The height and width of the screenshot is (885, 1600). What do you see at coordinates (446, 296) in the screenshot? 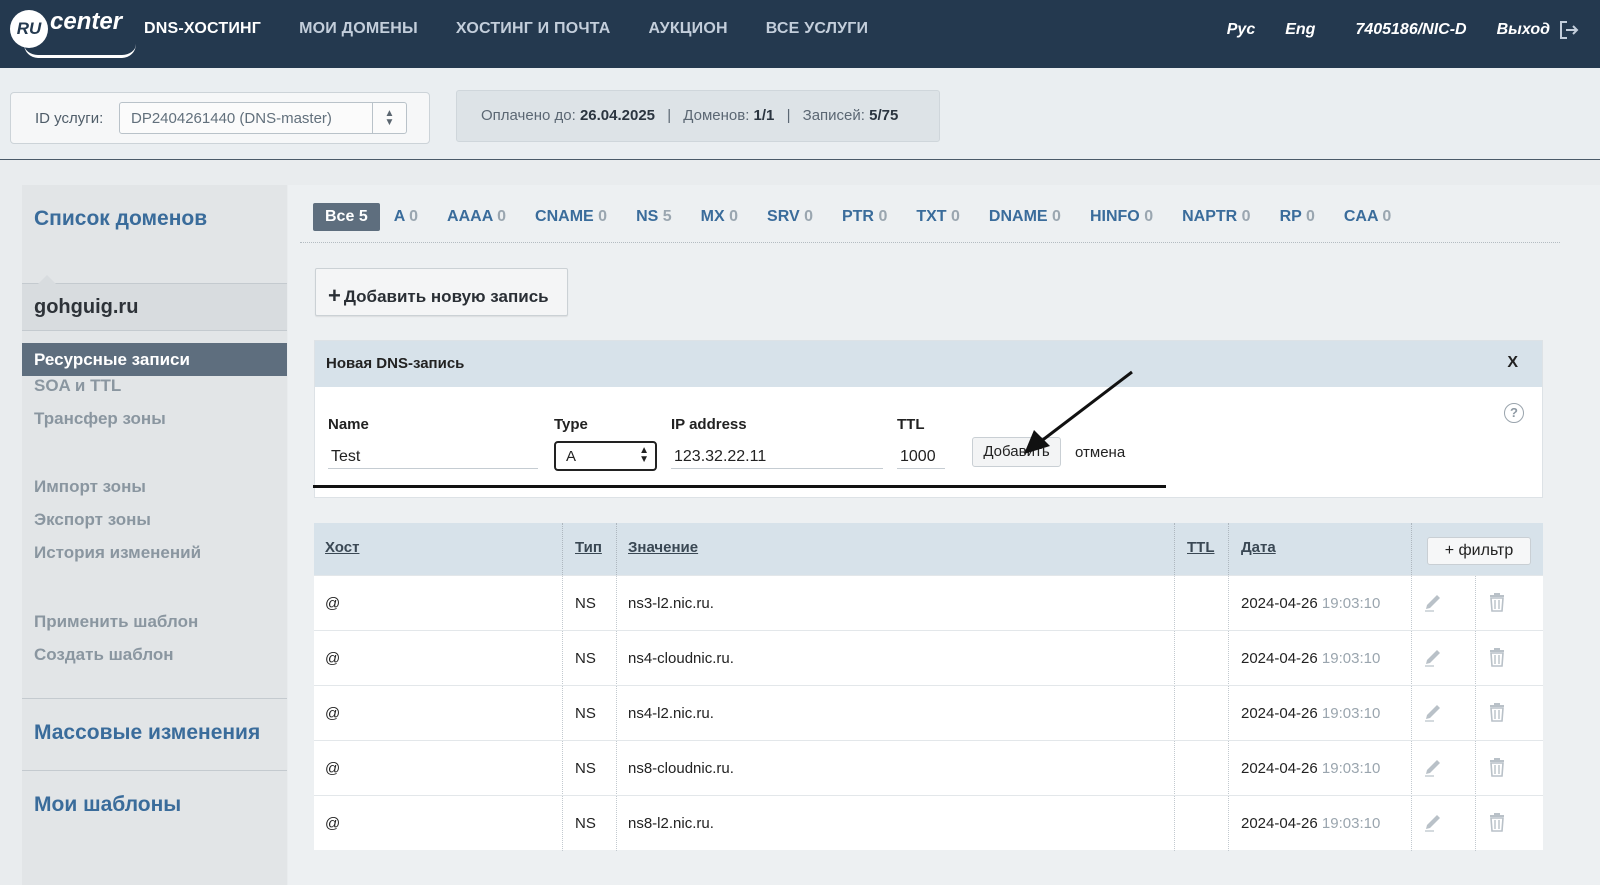
I see `add-record-label: Добавить новую запись` at bounding box center [446, 296].